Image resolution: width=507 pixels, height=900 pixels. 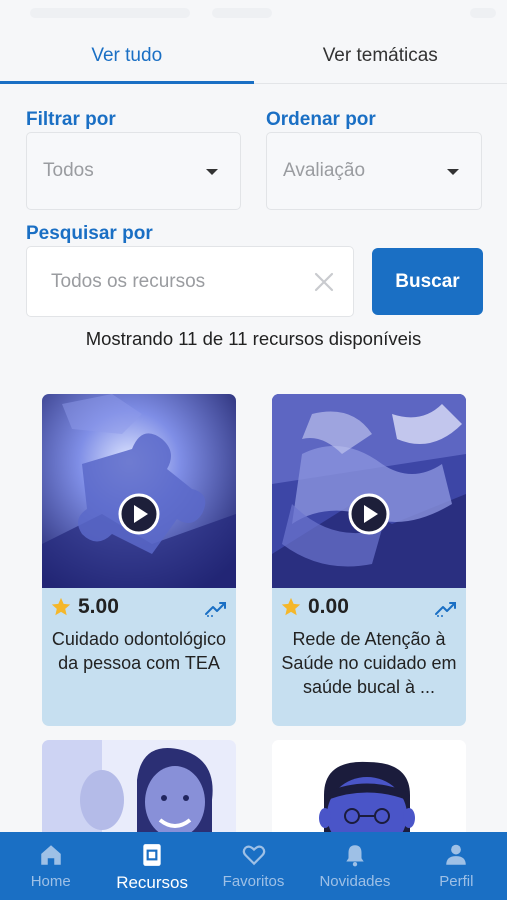 I want to click on search-button: Buscar, so click(x=427, y=281).